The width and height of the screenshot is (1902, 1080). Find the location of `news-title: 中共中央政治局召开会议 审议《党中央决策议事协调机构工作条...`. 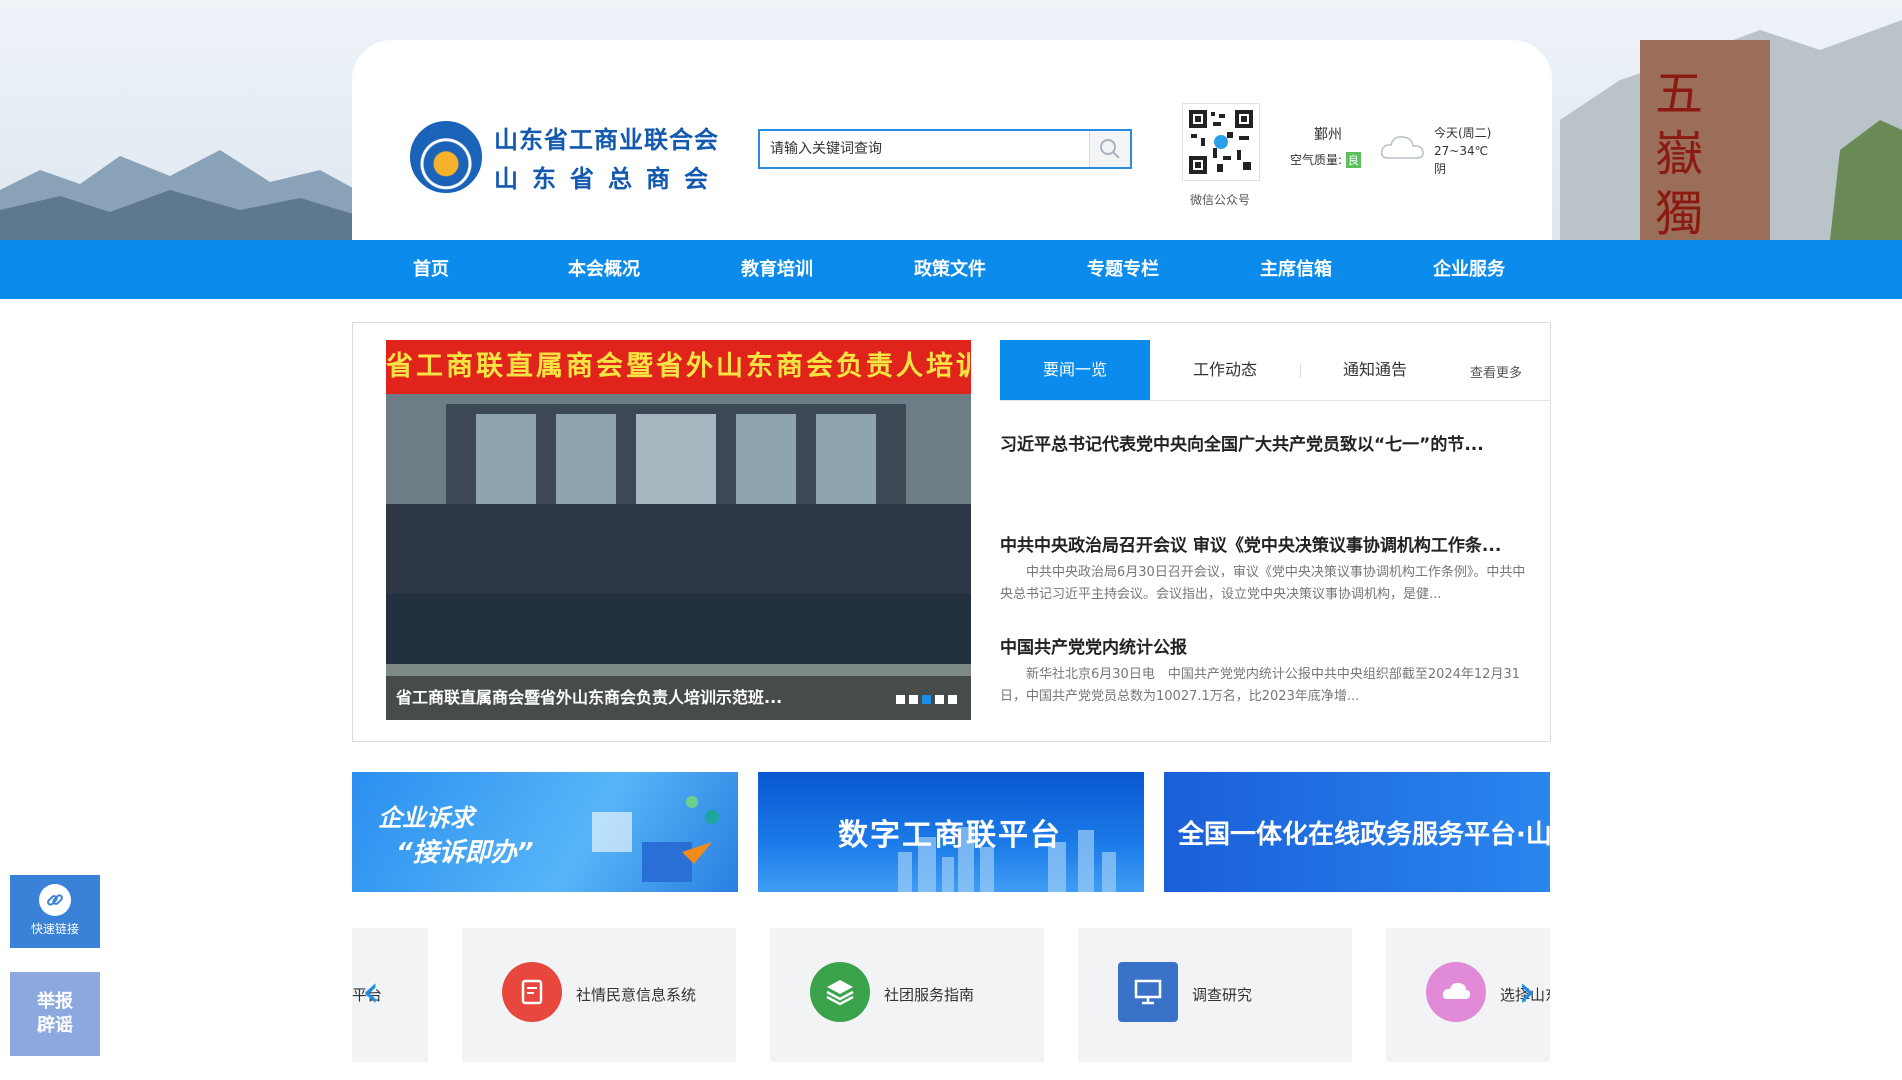

news-title: 中共中央政治局召开会议 审议《党中央决策议事协调机构工作条... is located at coordinates (1265, 543).